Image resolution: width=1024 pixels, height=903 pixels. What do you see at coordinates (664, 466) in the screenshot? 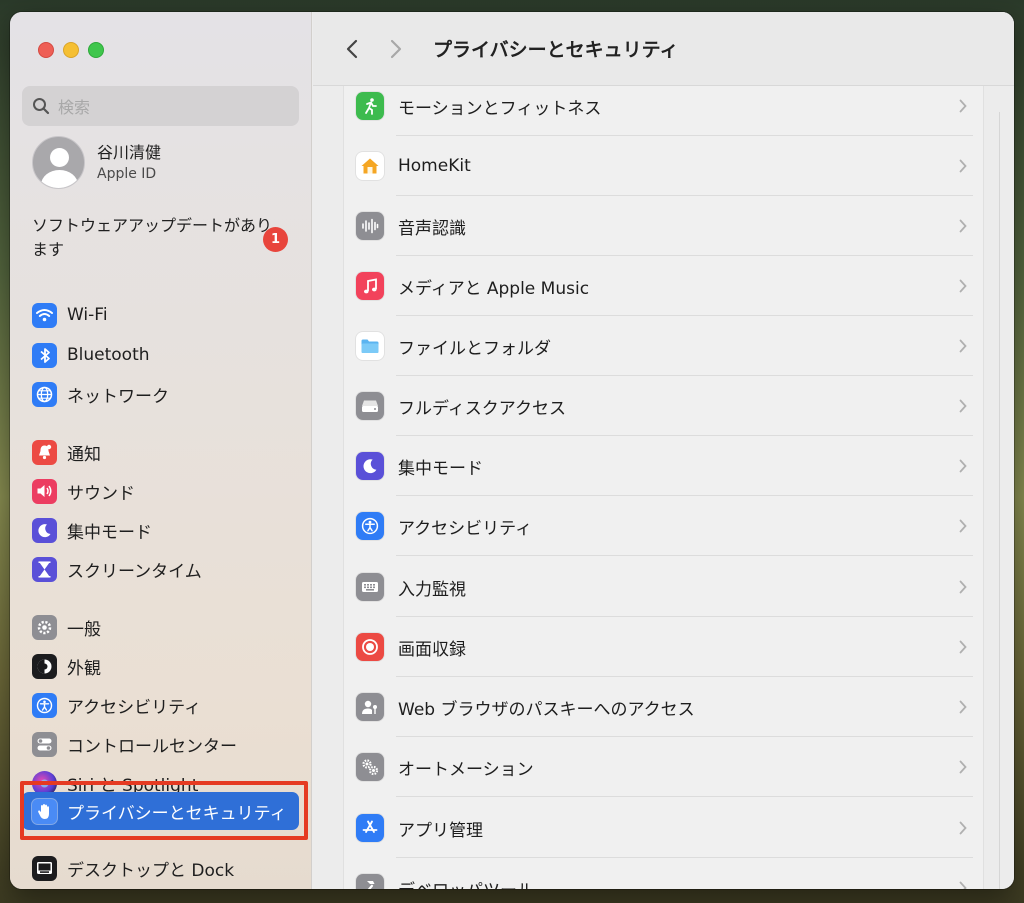
I see `list-item-focus: 集中モード` at bounding box center [664, 466].